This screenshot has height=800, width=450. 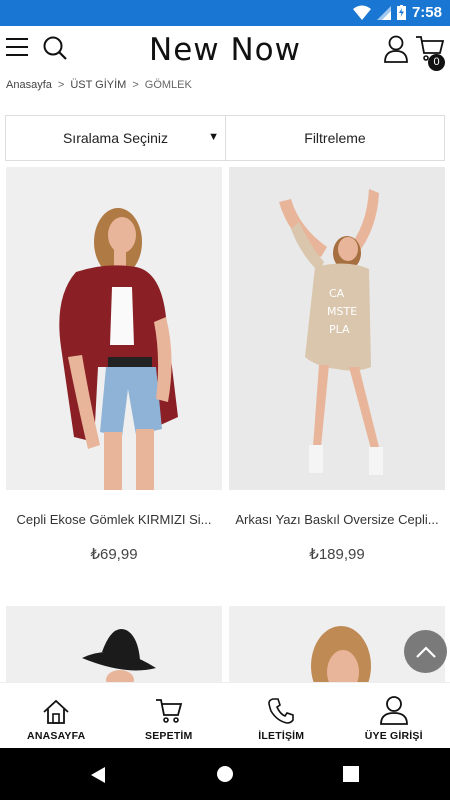 I want to click on product-card, so click(x=114, y=646).